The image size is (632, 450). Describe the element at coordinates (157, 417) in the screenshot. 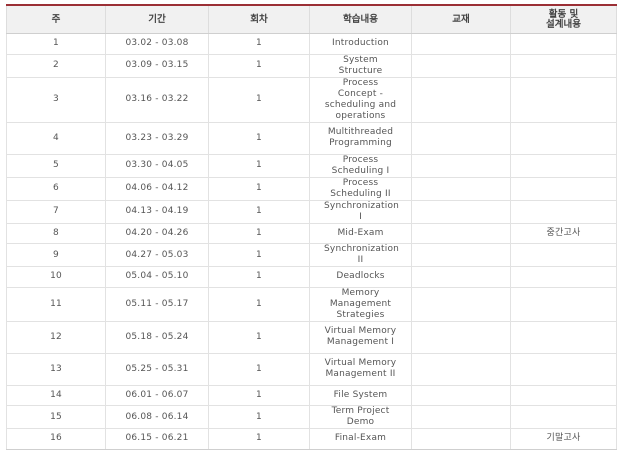

I see `cell-period: 06.08 - 06.14` at that location.